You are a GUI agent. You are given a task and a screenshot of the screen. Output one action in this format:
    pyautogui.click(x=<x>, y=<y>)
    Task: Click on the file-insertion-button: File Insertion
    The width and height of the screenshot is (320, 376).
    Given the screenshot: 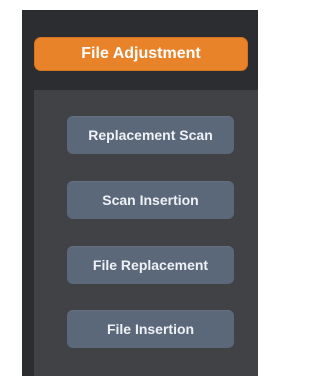 What is the action you would take?
    pyautogui.click(x=150, y=329)
    